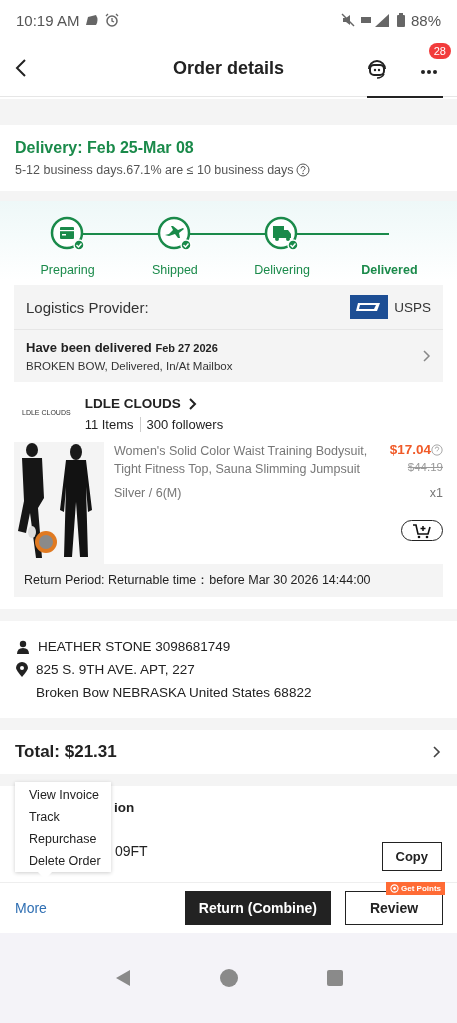 The width and height of the screenshot is (457, 1023). I want to click on alarm-icon, so click(112, 20).